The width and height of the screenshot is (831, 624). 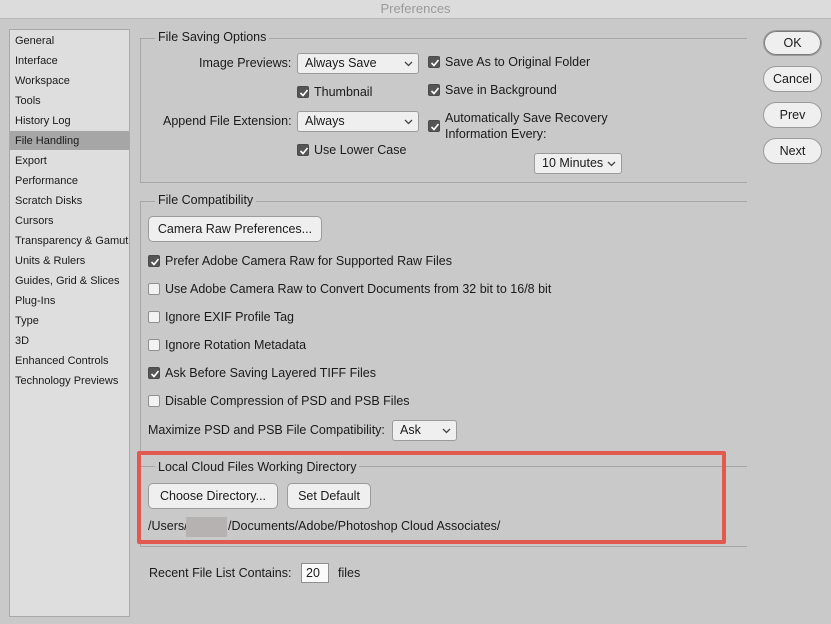 I want to click on file-compat-left-rule, so click(x=140, y=326).